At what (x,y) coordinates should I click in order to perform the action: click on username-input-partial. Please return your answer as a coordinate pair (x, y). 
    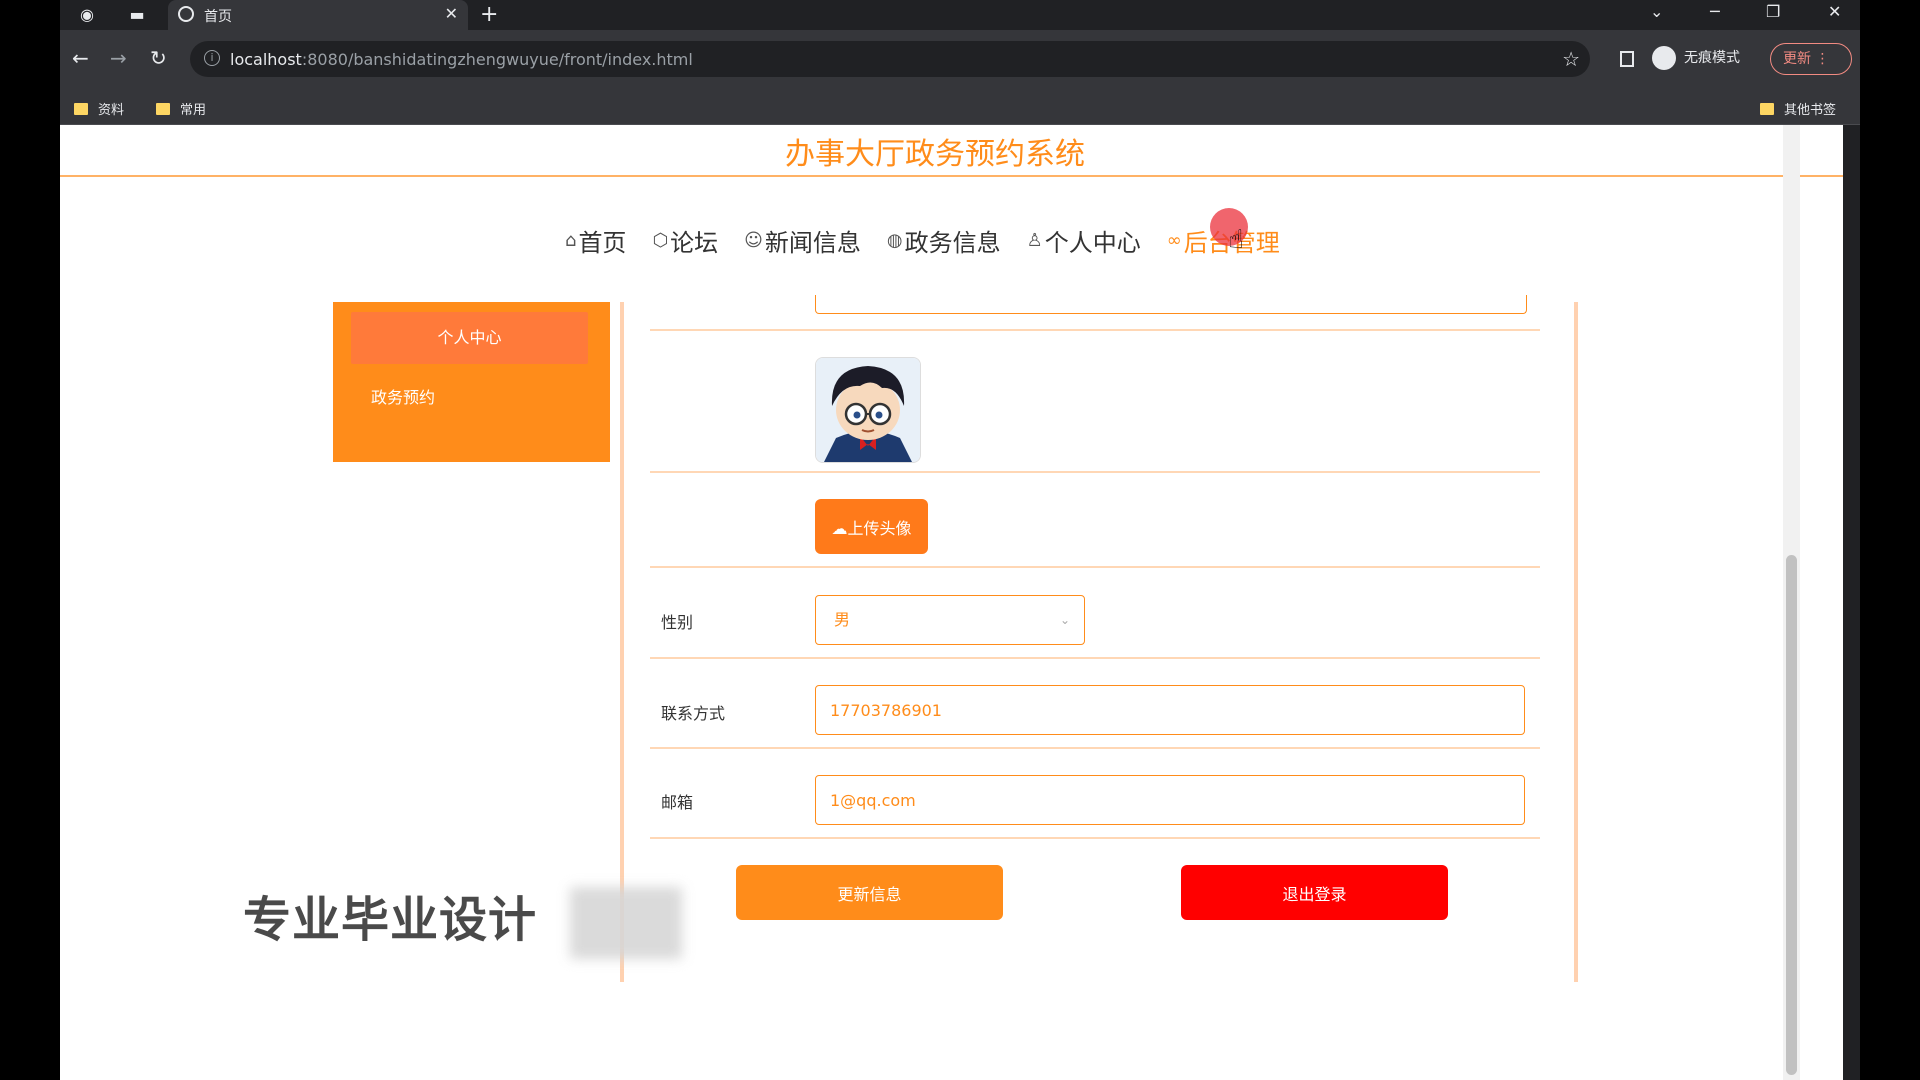
    Looking at the image, I should click on (1171, 304).